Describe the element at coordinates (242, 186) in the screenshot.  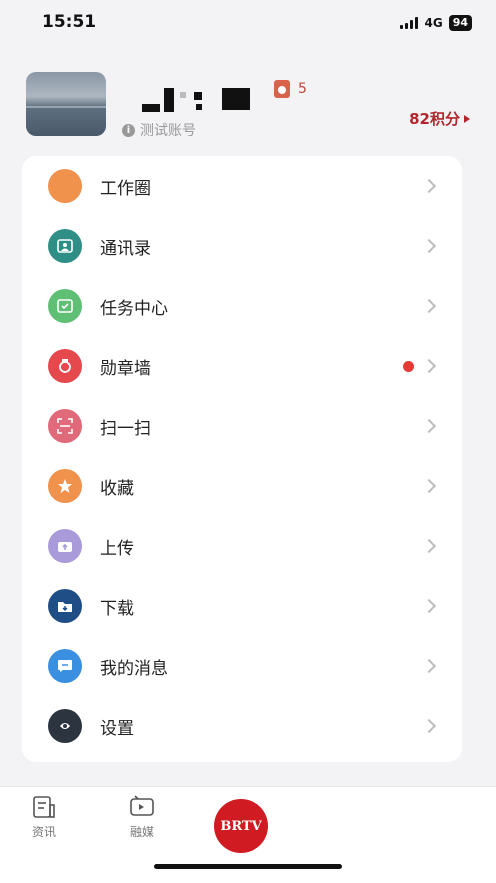
I see `menu-item-work-circle: 工作圈` at that location.